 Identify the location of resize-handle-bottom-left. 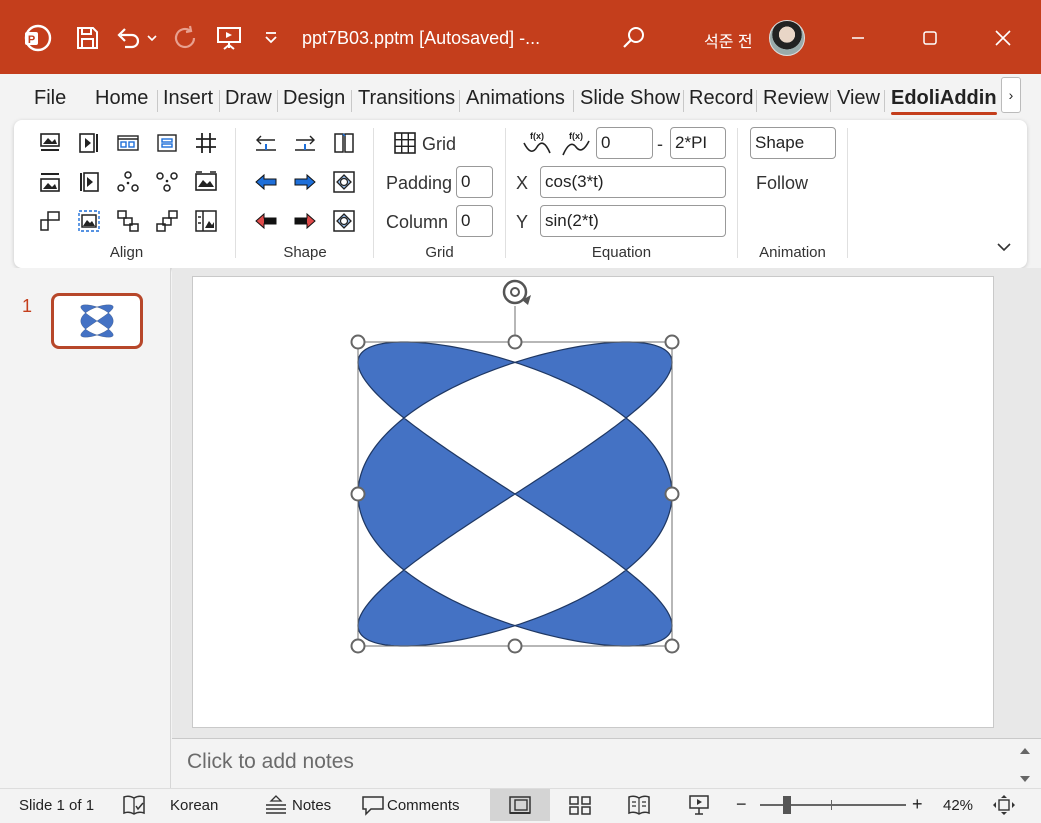
(358, 646).